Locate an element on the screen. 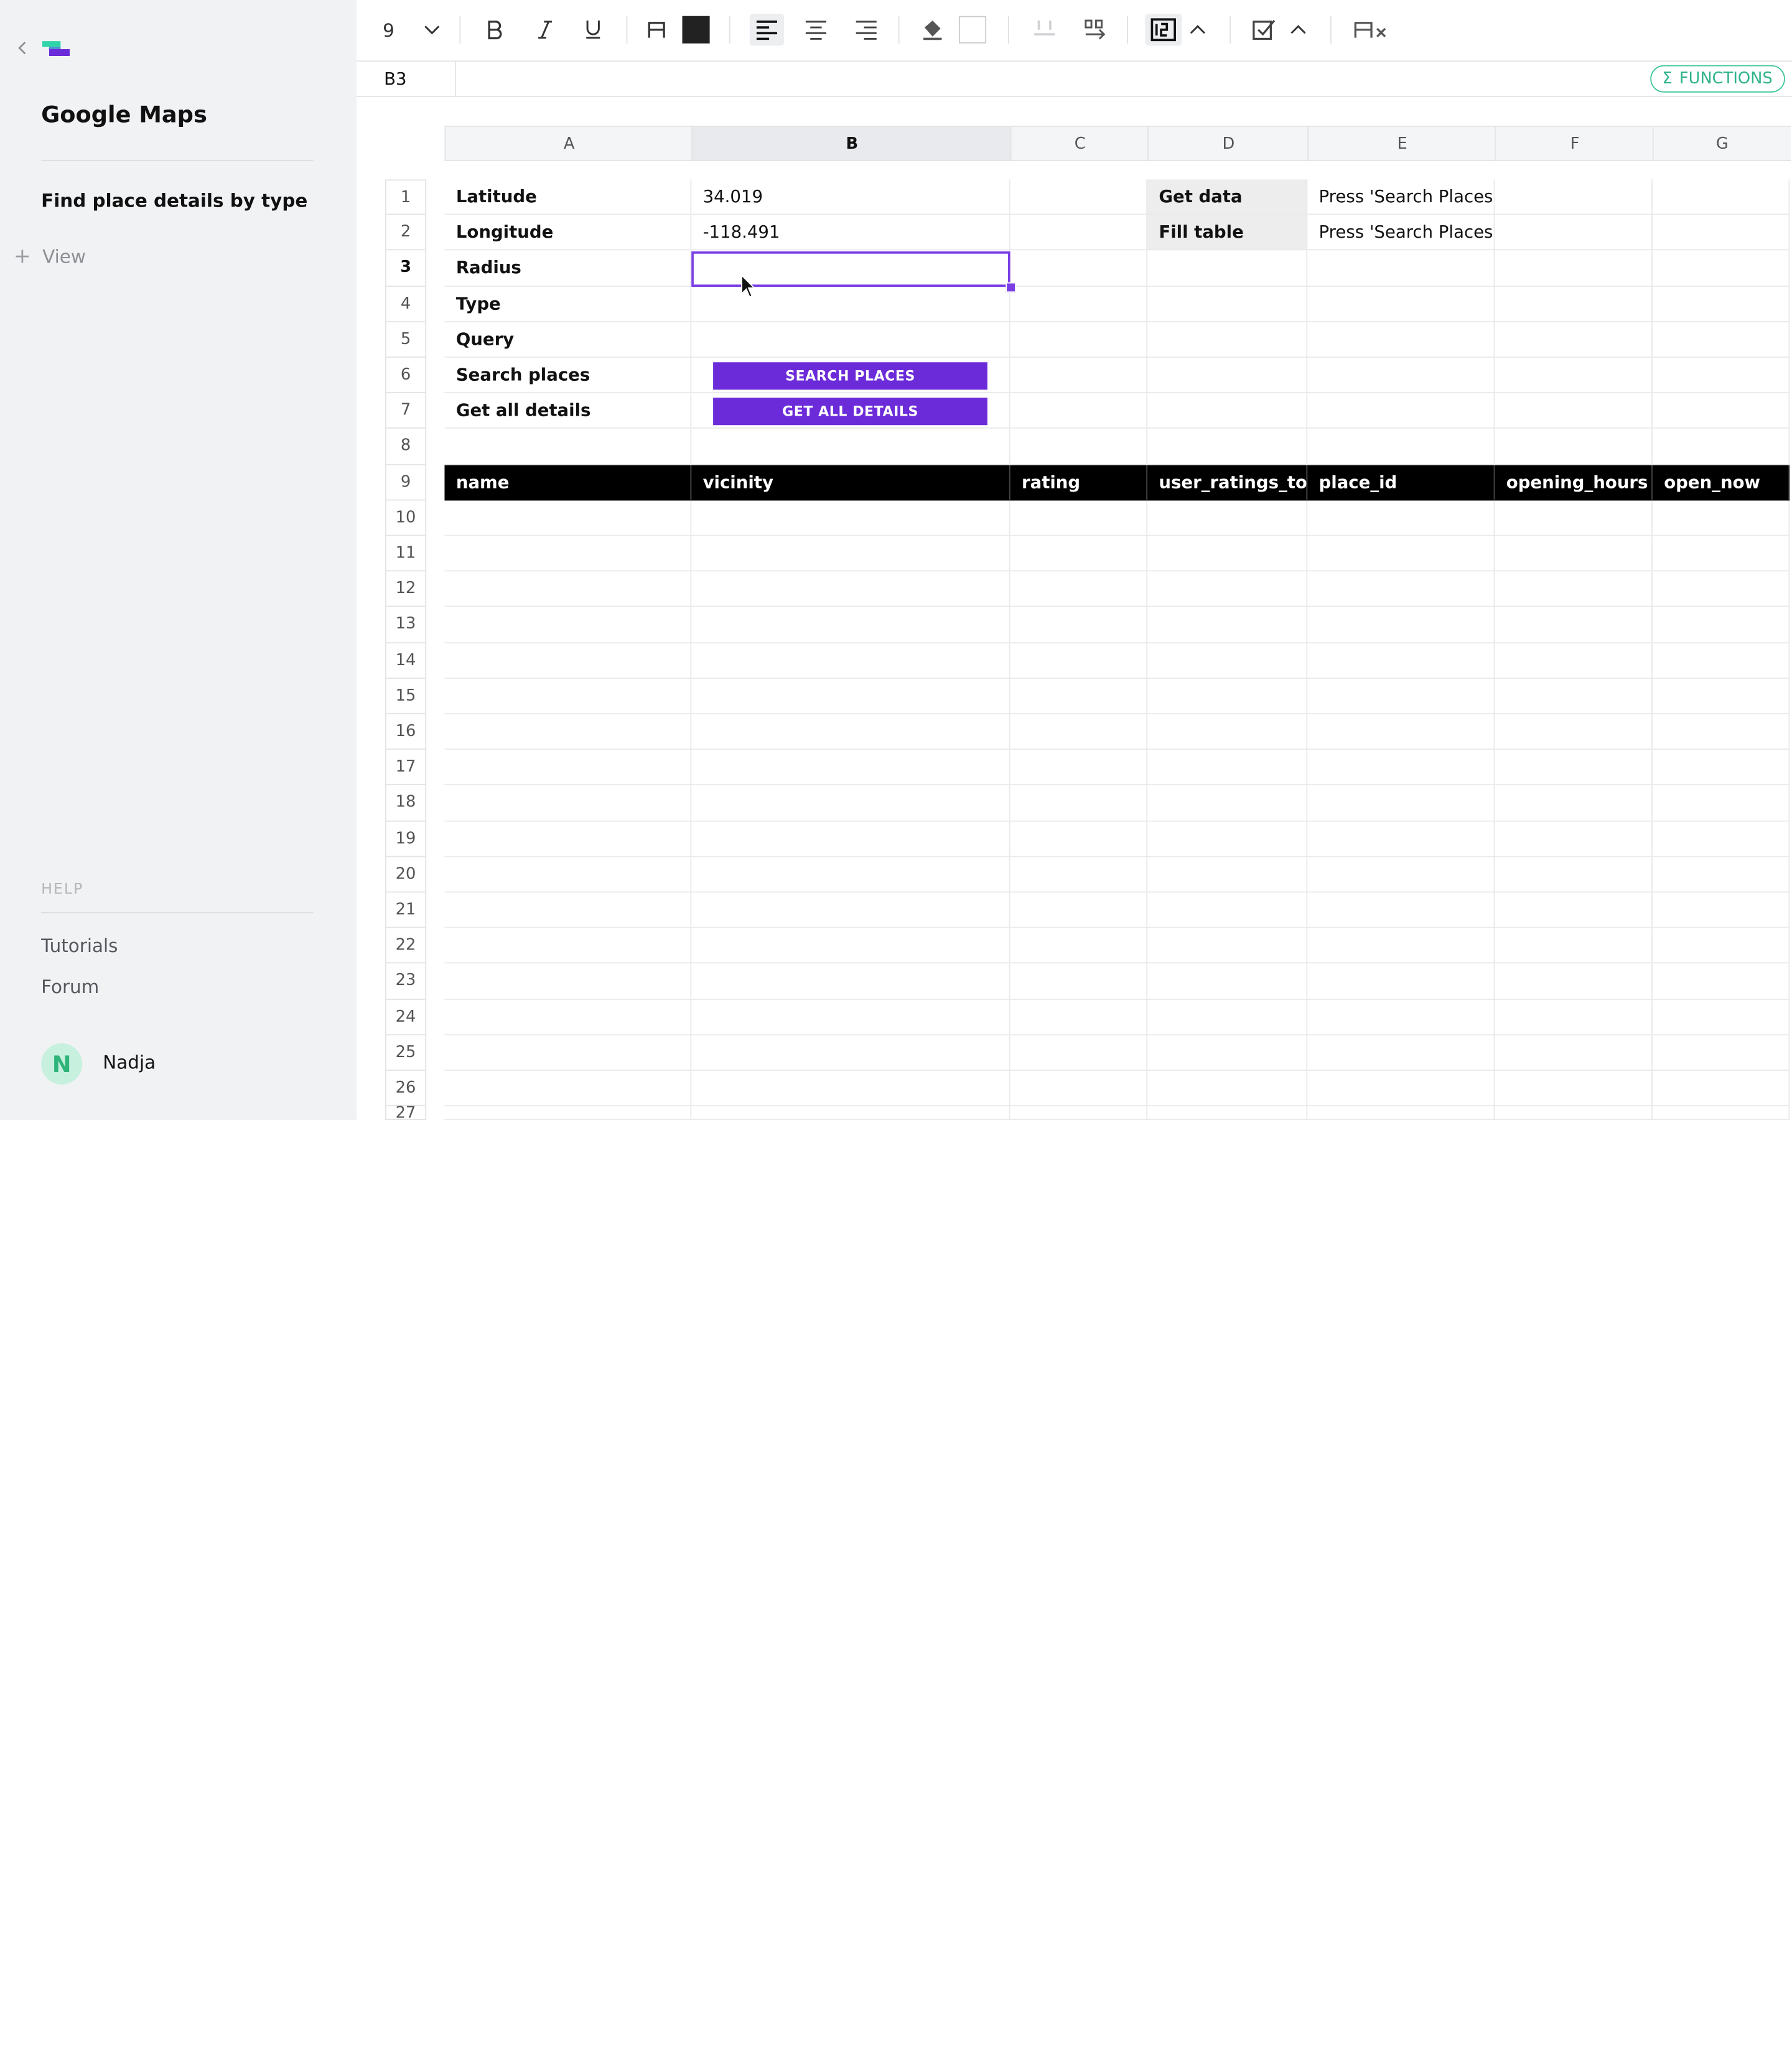 The width and height of the screenshot is (1792, 2057). number-format-expand is located at coordinates (1197, 29).